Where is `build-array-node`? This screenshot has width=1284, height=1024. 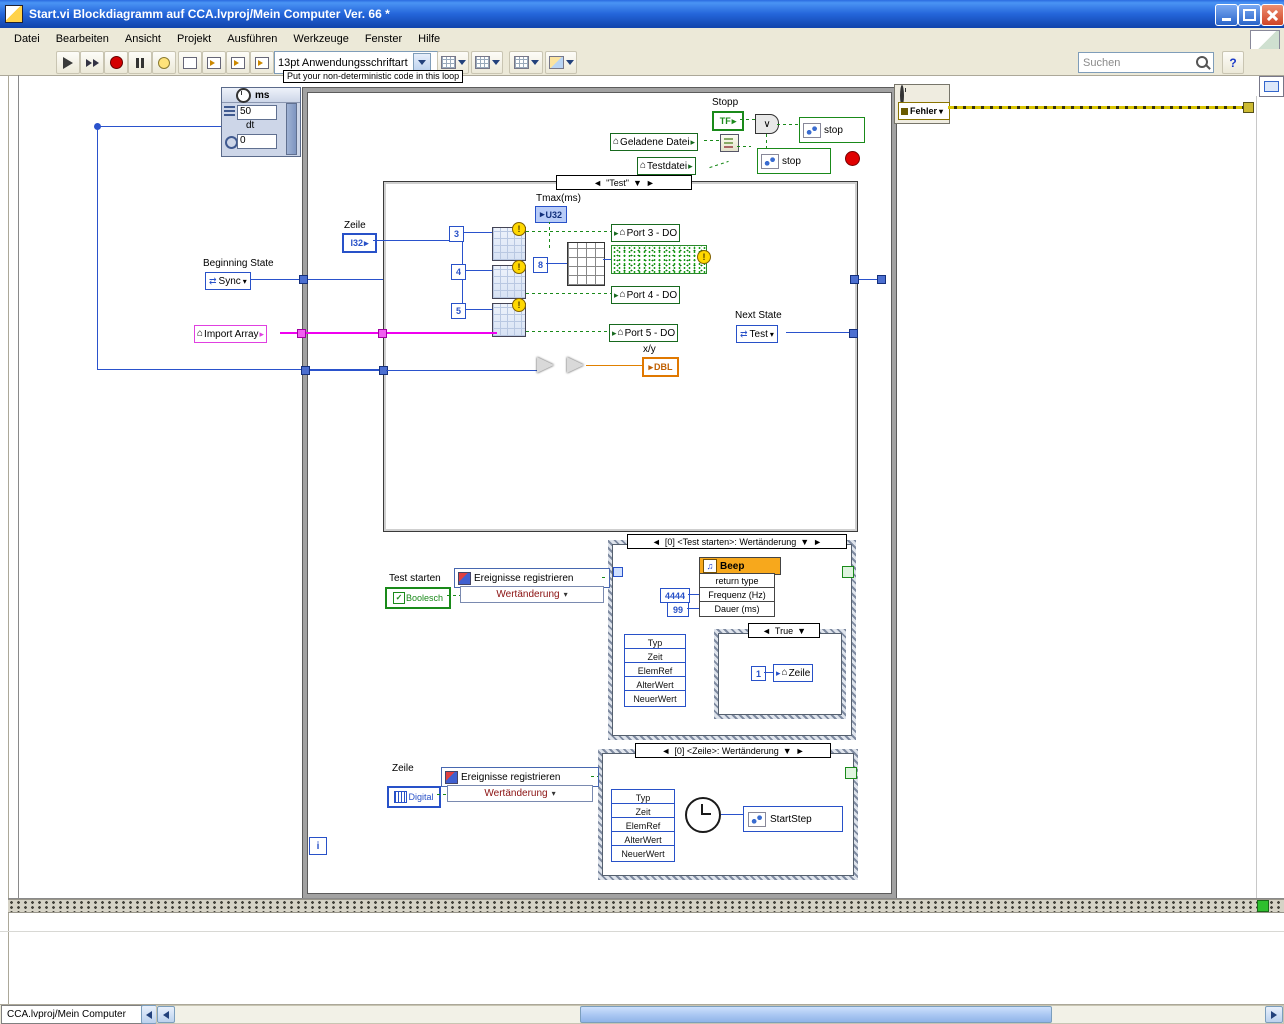
build-array-node is located at coordinates (586, 264).